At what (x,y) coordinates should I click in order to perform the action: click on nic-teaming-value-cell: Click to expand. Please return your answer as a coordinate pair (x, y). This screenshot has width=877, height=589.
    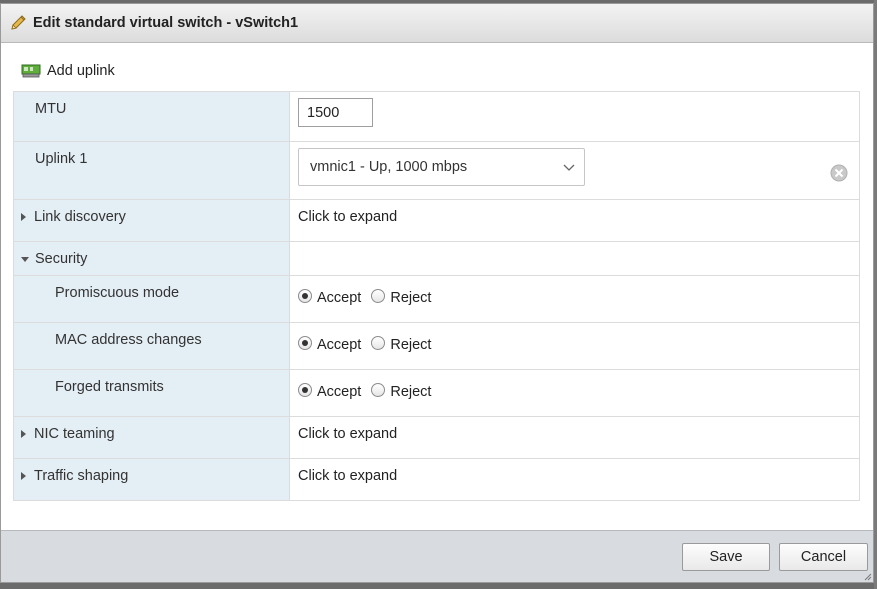
    Looking at the image, I should click on (574, 437).